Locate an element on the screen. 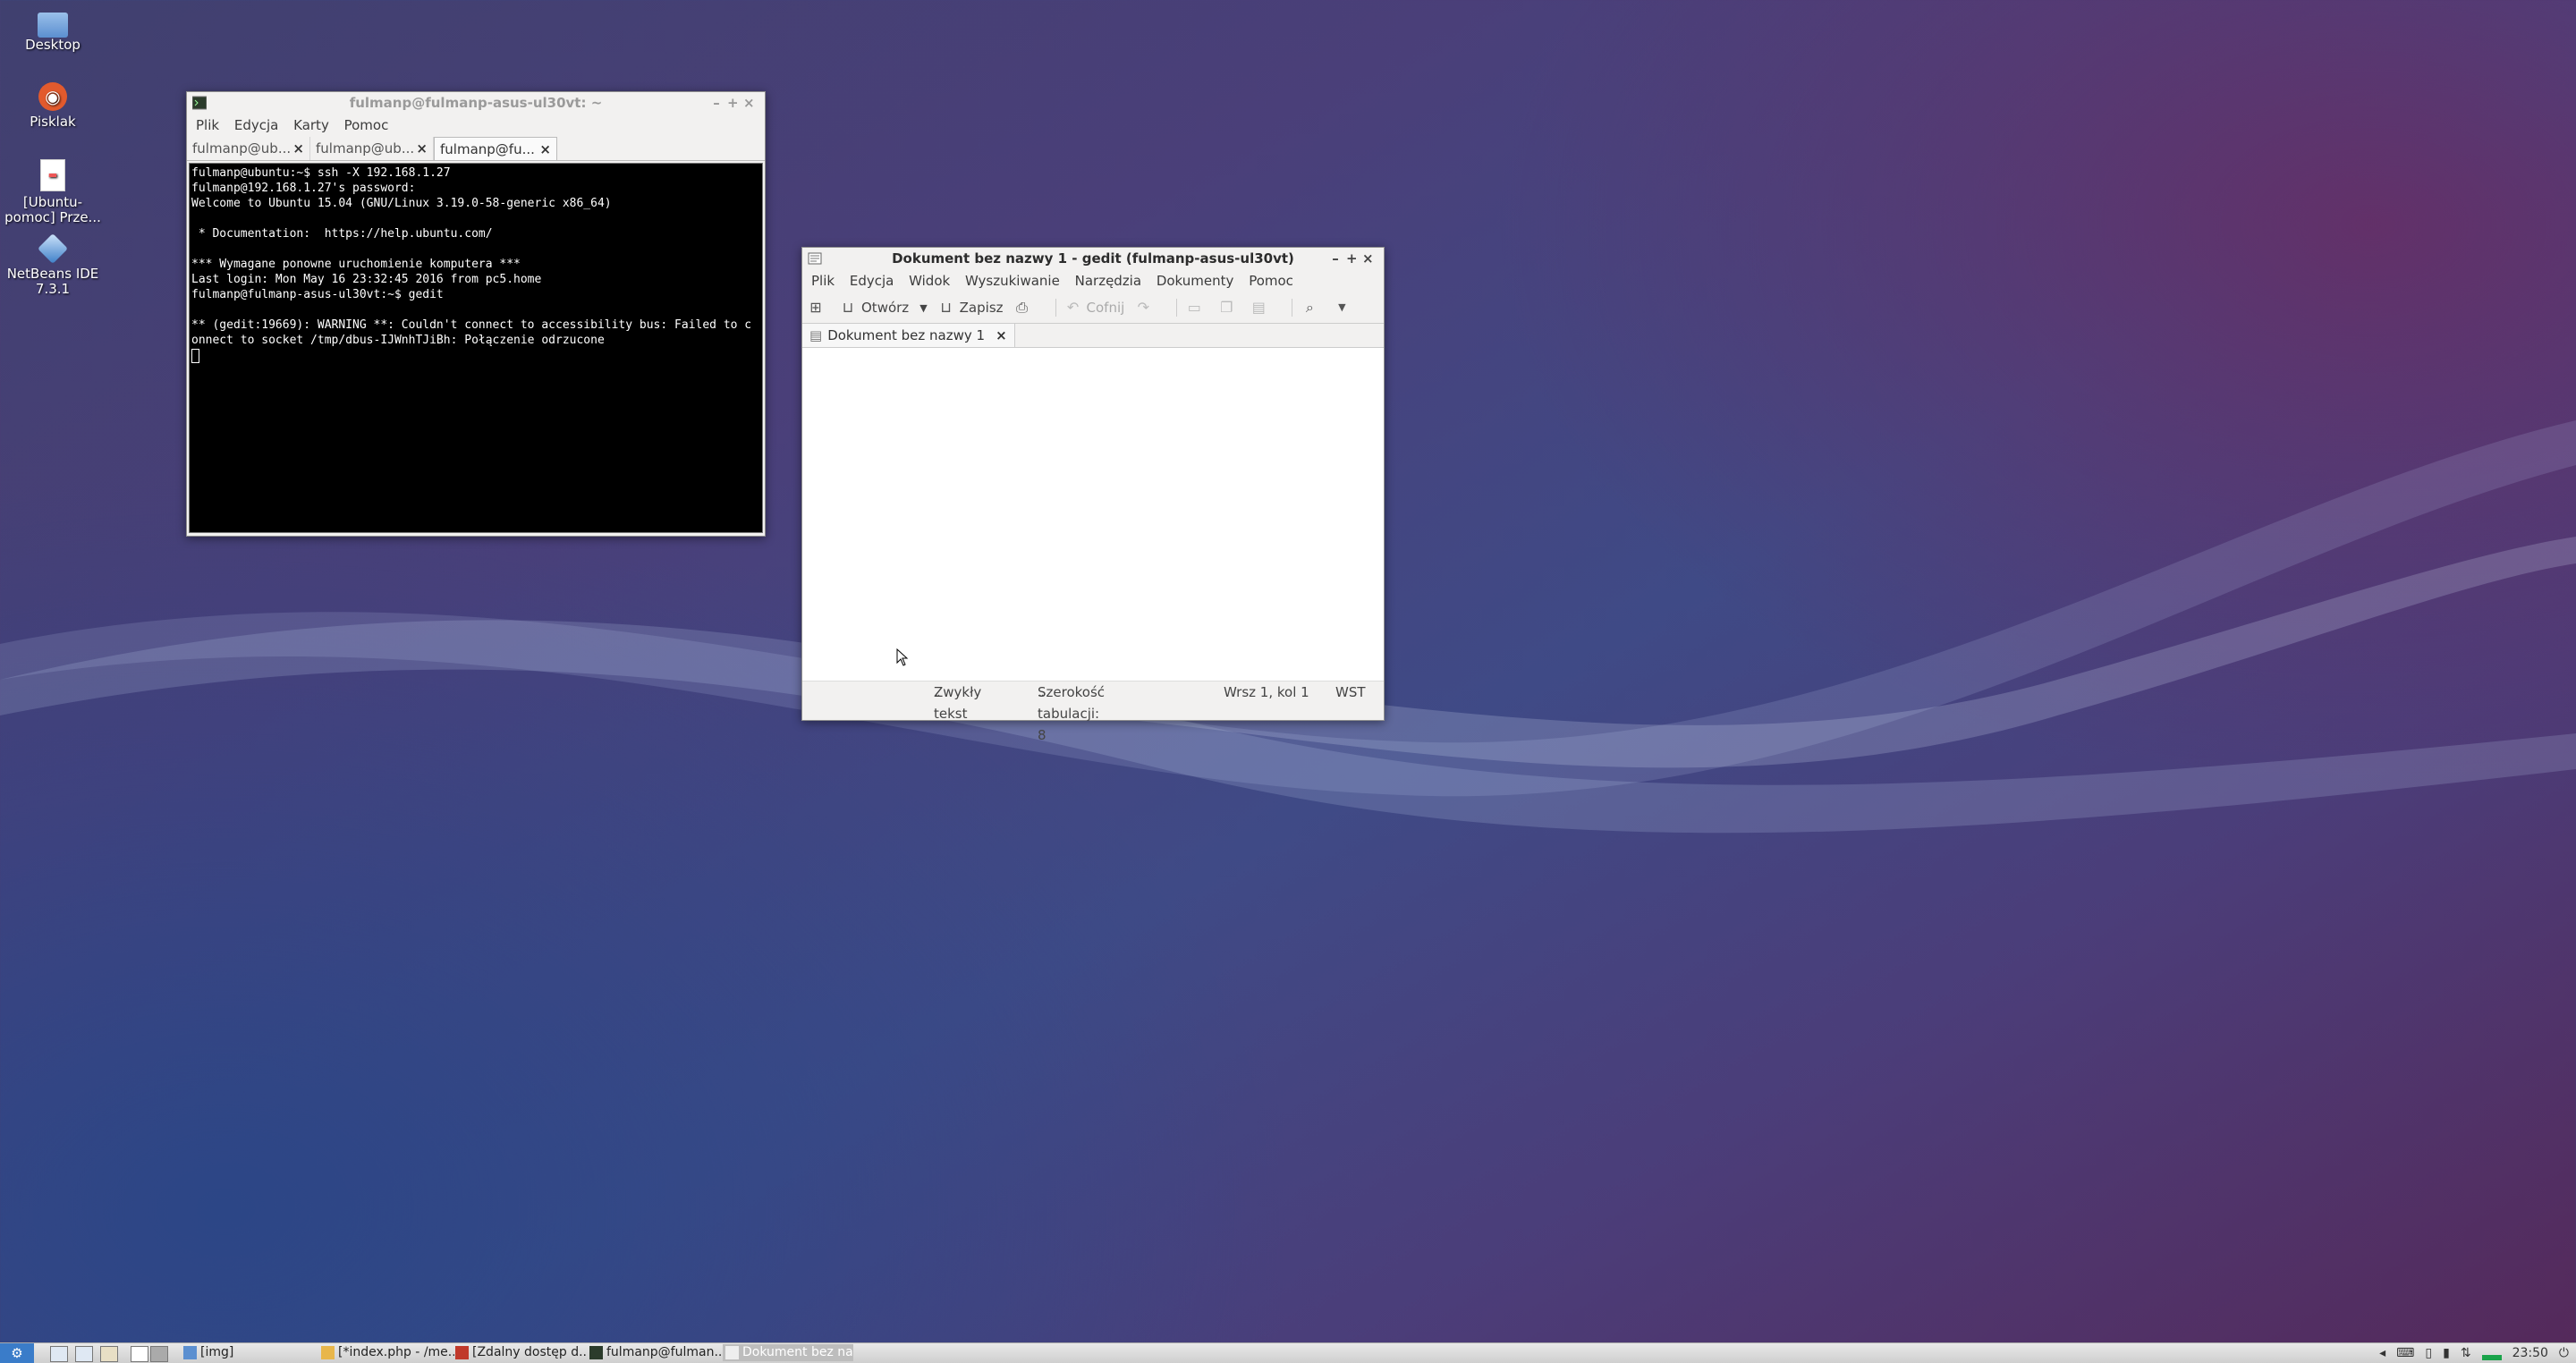 The image size is (2576, 1363). save-button: ⊔ Zapisz is located at coordinates (971, 308).